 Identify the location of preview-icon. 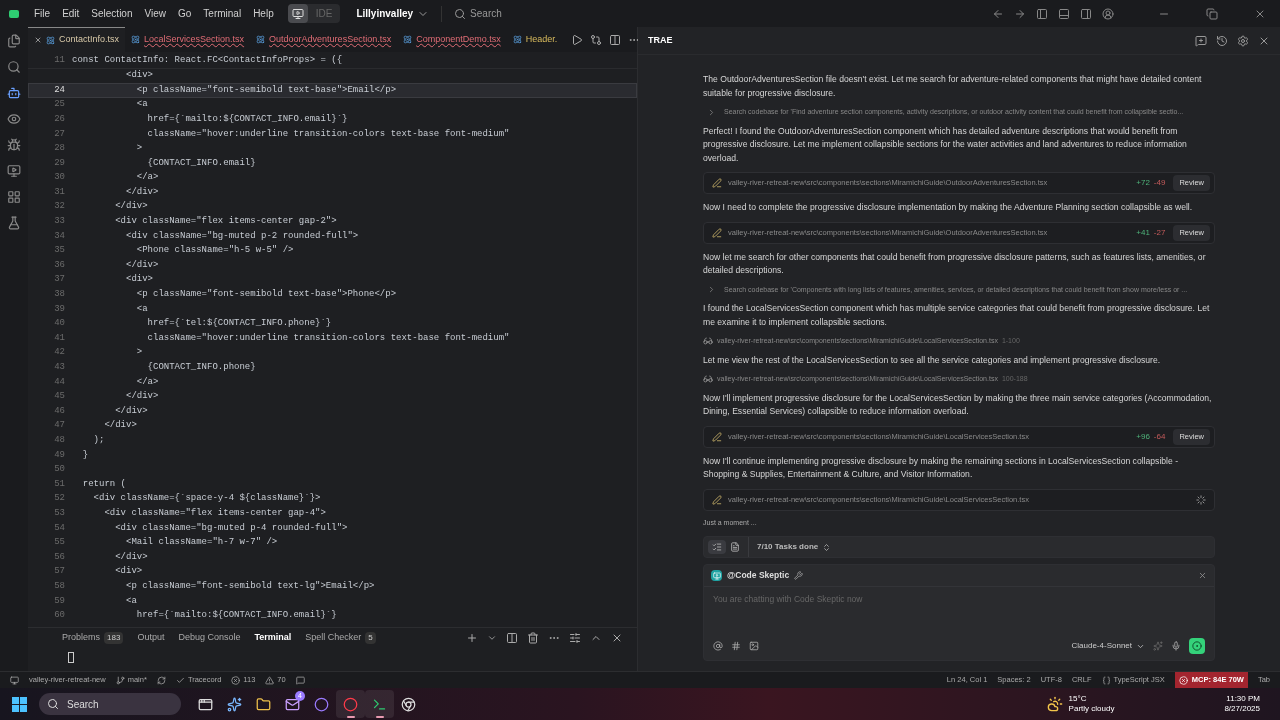
(14, 171).